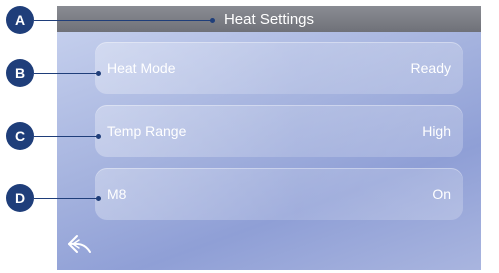 This screenshot has width=499, height=273. What do you see at coordinates (66, 198) in the screenshot?
I see `callout-d-leader` at bounding box center [66, 198].